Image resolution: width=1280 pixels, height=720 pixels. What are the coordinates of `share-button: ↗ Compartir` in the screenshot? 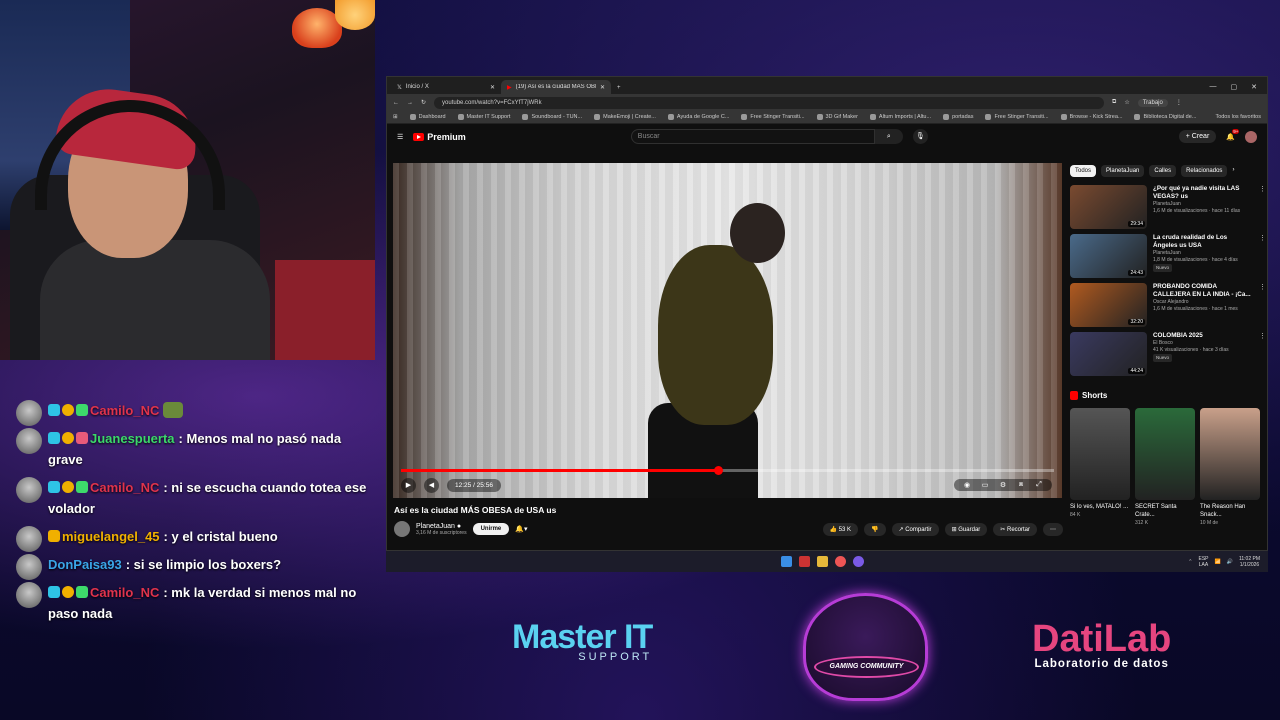 It's located at (915, 529).